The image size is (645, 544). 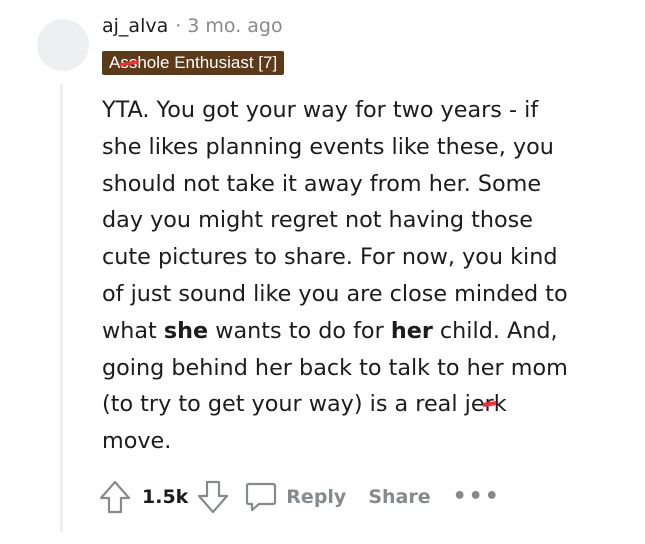 What do you see at coordinates (115, 62) in the screenshot?
I see `flair-prefix: A` at bounding box center [115, 62].